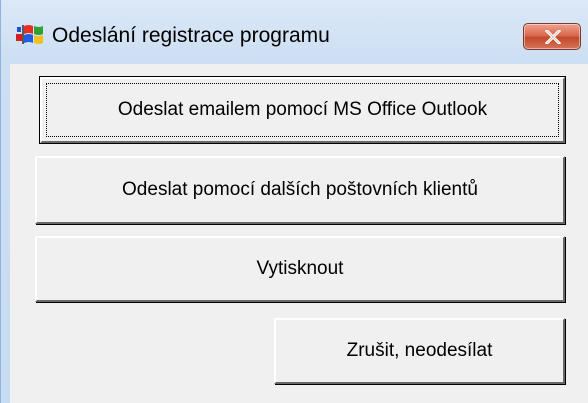 The image size is (588, 403). I want to click on window-title: Odeslání registrace programu, so click(191, 35).